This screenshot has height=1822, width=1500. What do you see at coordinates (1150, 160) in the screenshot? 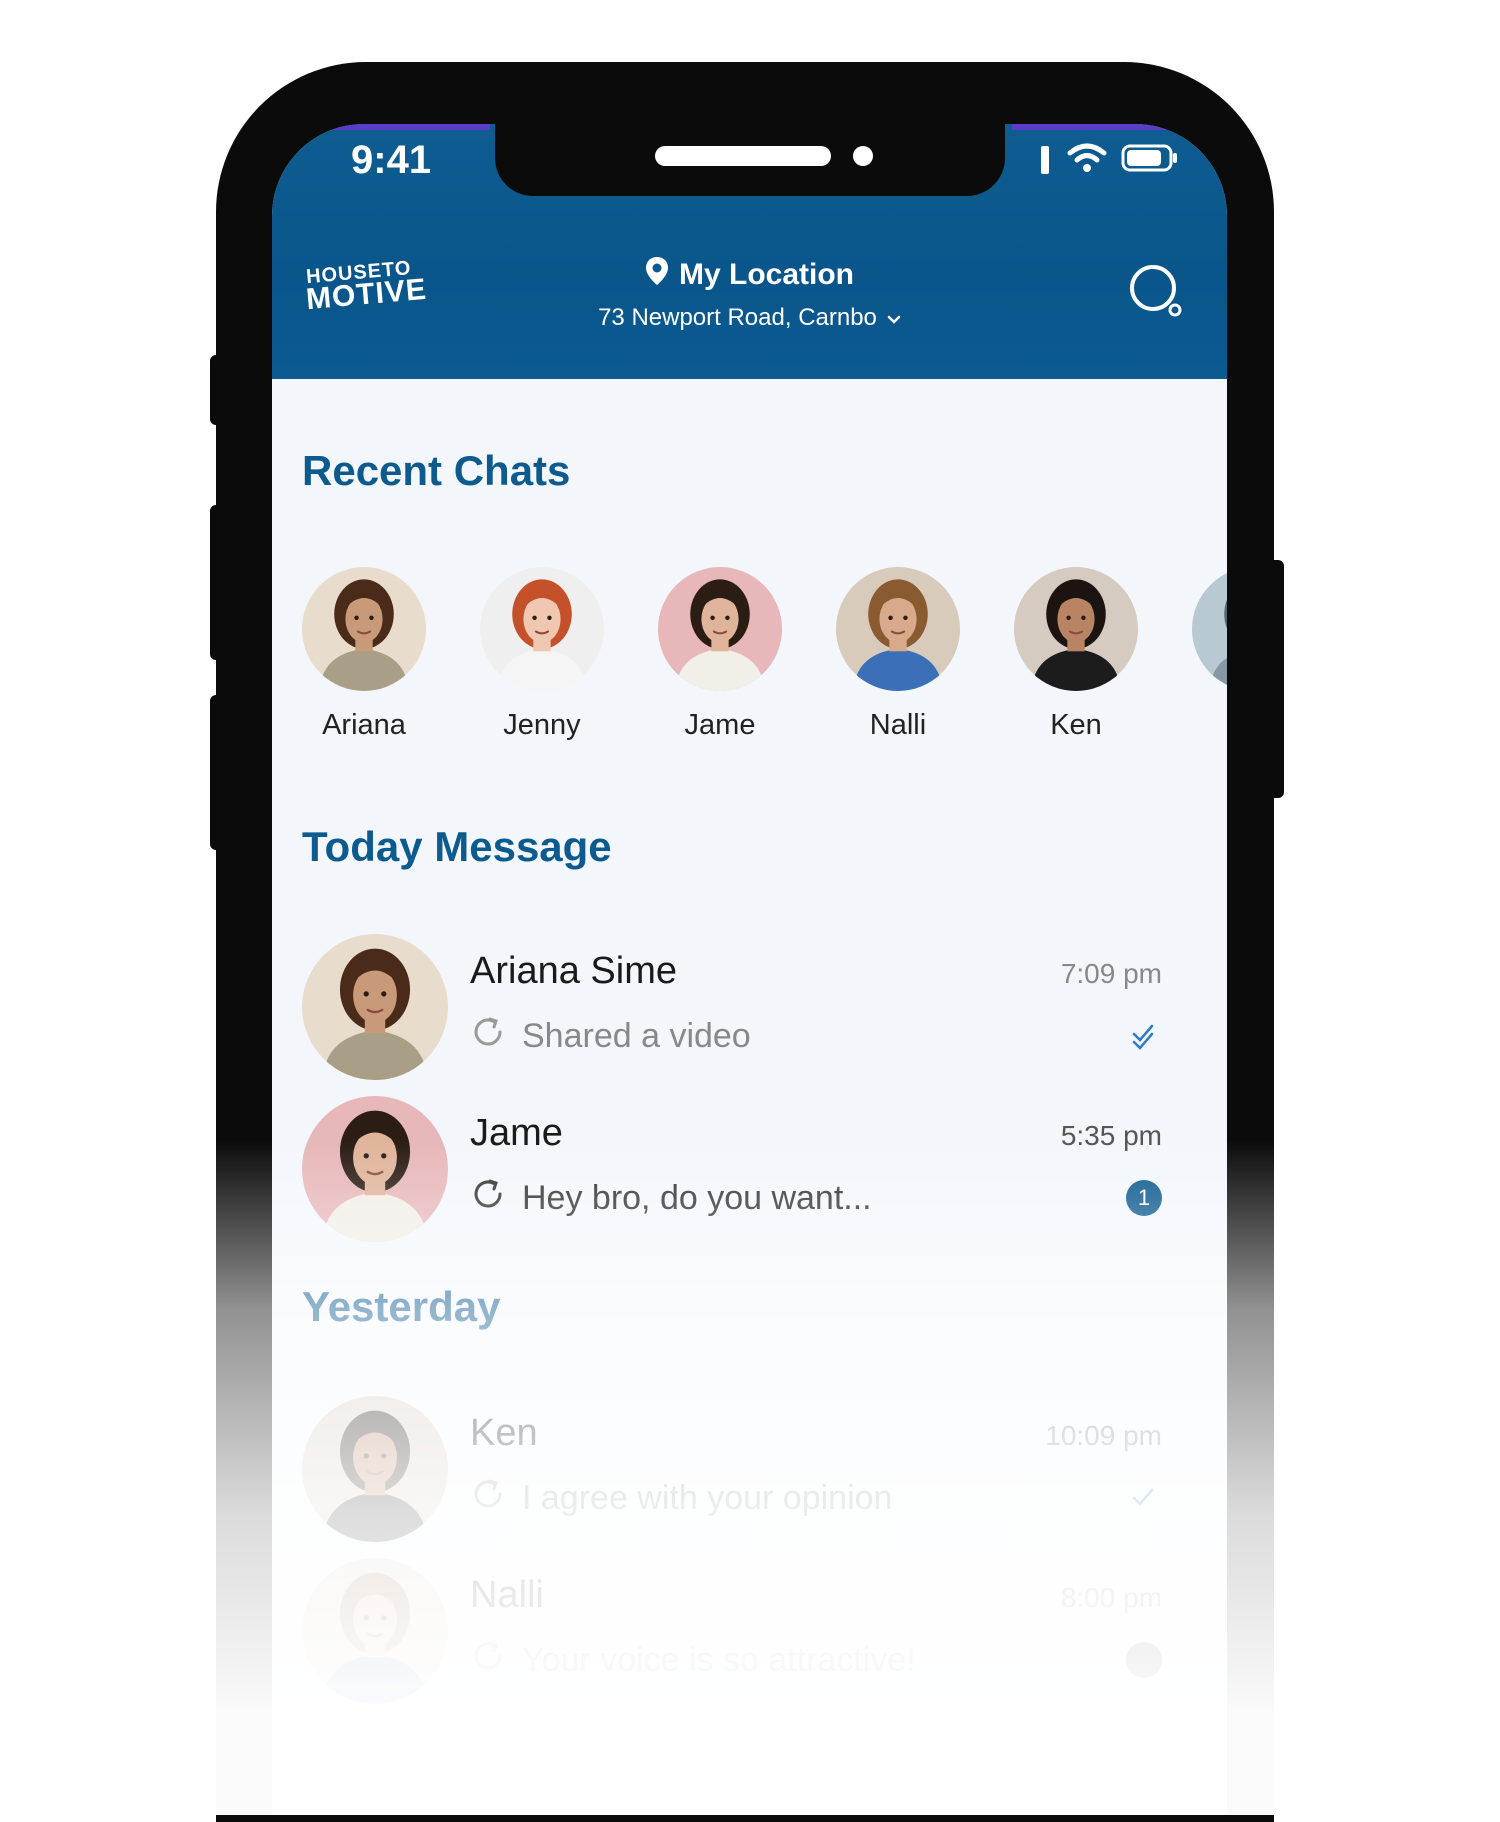
I see `battery-icon` at bounding box center [1150, 160].